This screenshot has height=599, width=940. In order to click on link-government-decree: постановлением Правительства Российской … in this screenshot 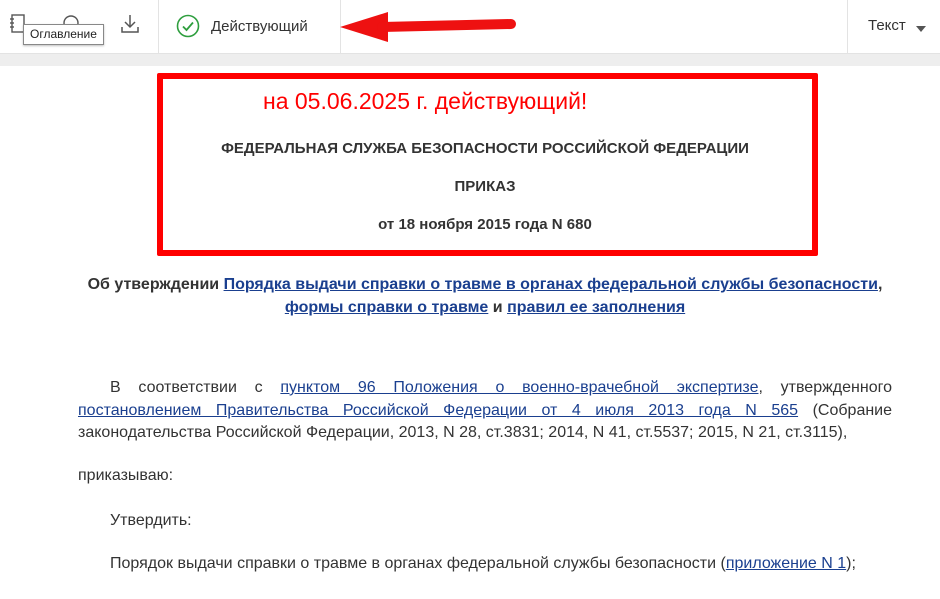, I will do `click(438, 410)`.